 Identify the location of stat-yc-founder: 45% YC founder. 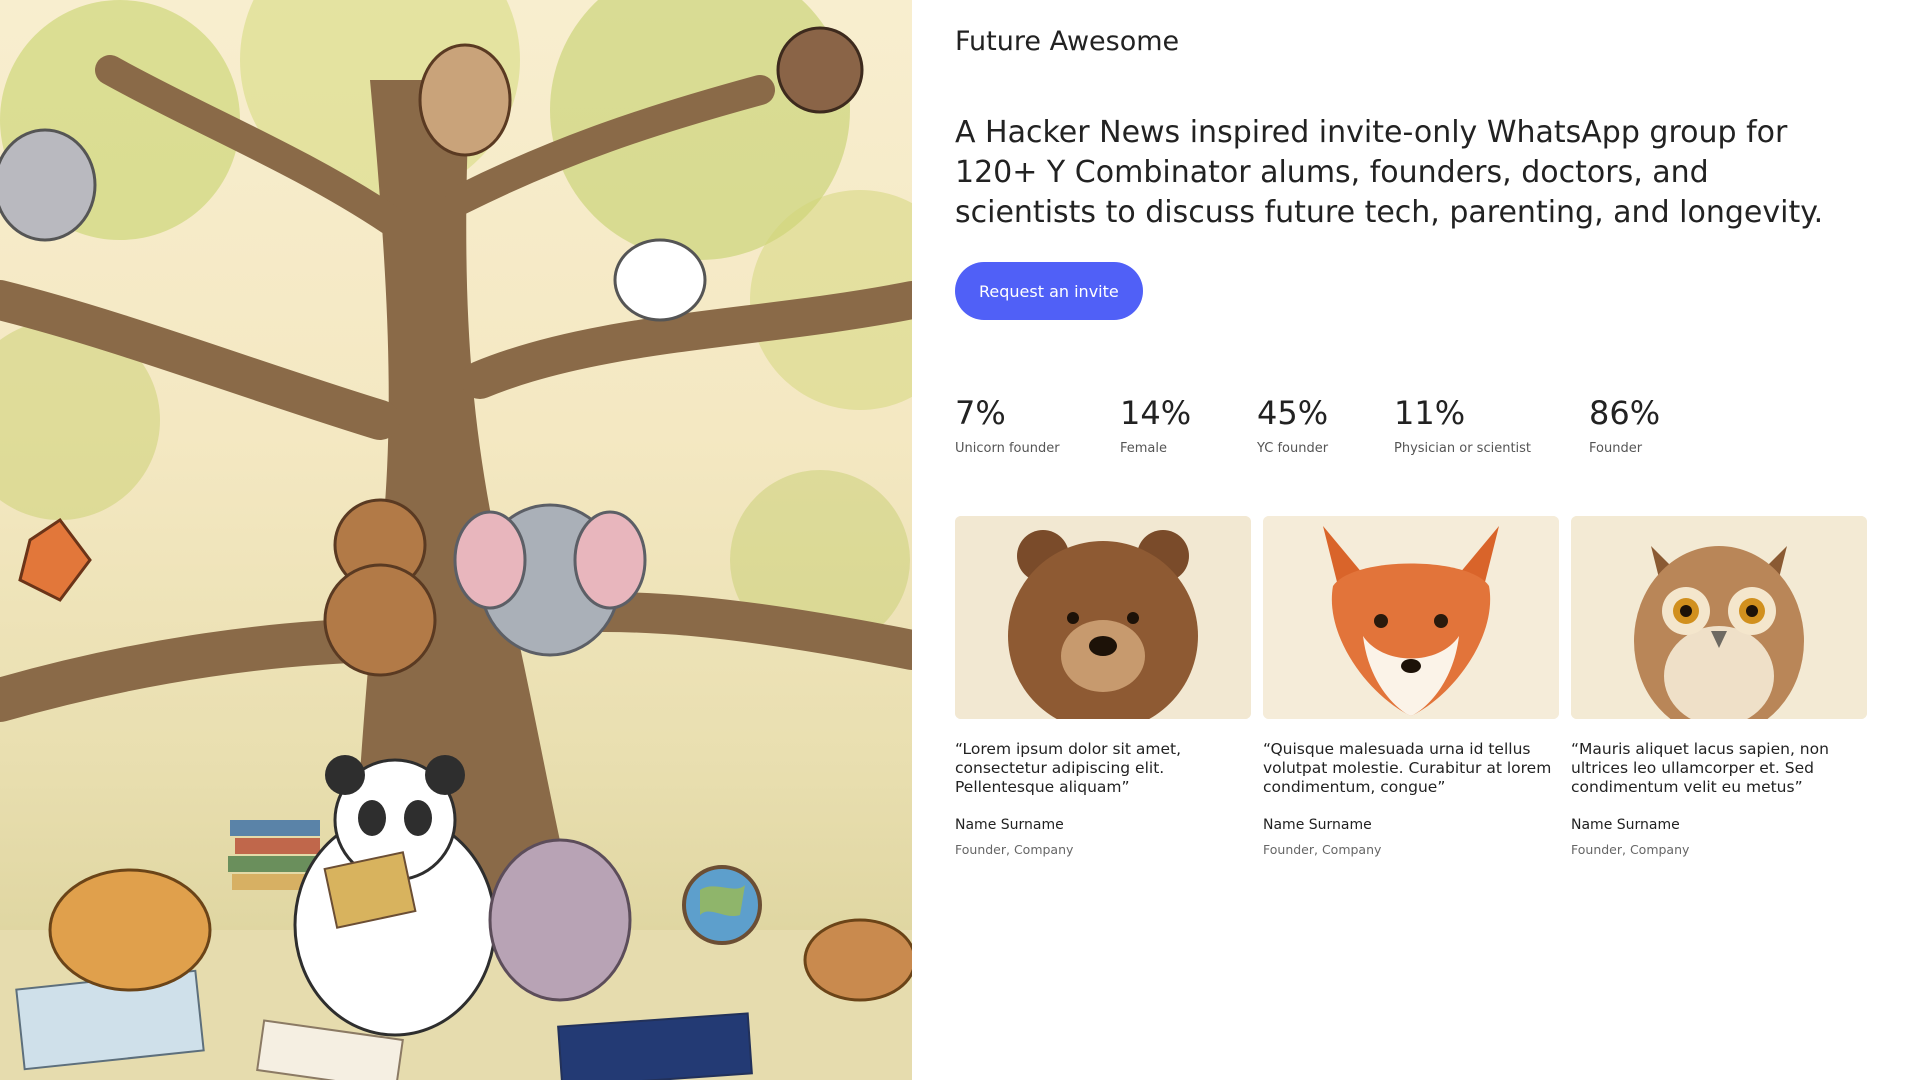
(1292, 424).